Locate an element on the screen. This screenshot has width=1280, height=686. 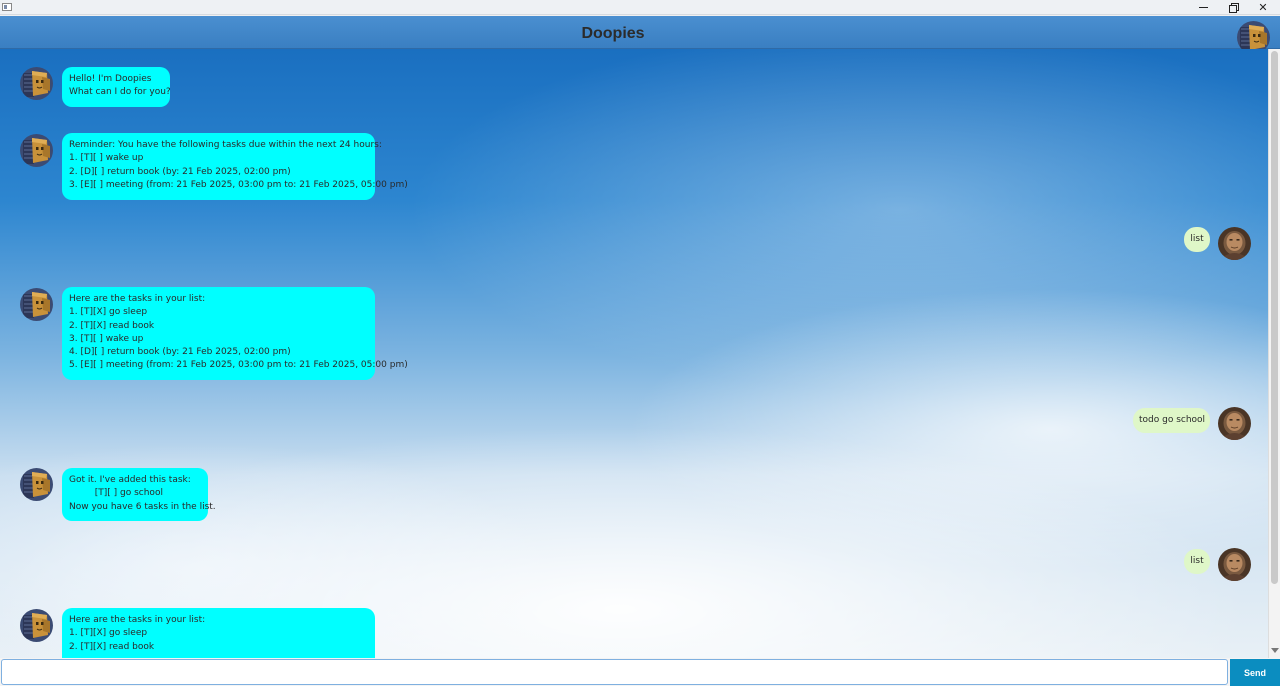
chat-scrollbar is located at coordinates (1274, 353).